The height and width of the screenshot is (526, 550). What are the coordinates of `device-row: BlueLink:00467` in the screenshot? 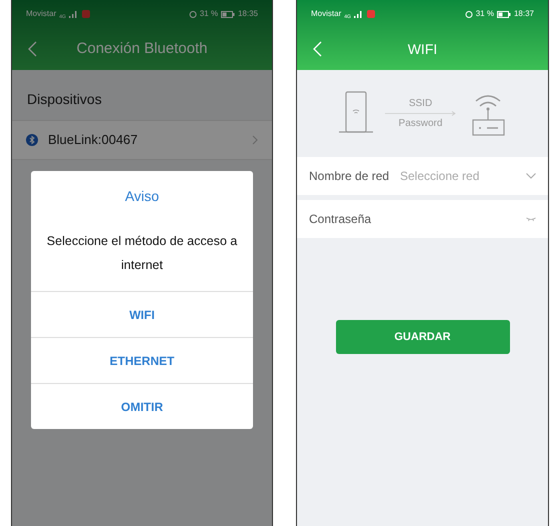 It's located at (142, 140).